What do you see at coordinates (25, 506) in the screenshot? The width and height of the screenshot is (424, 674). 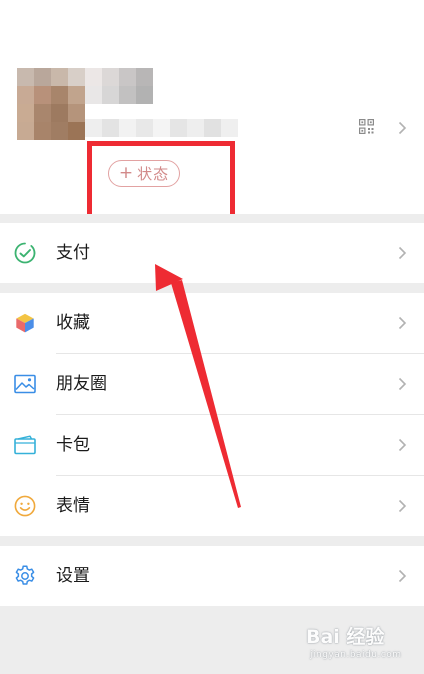 I see `smiley-face-icon` at bounding box center [25, 506].